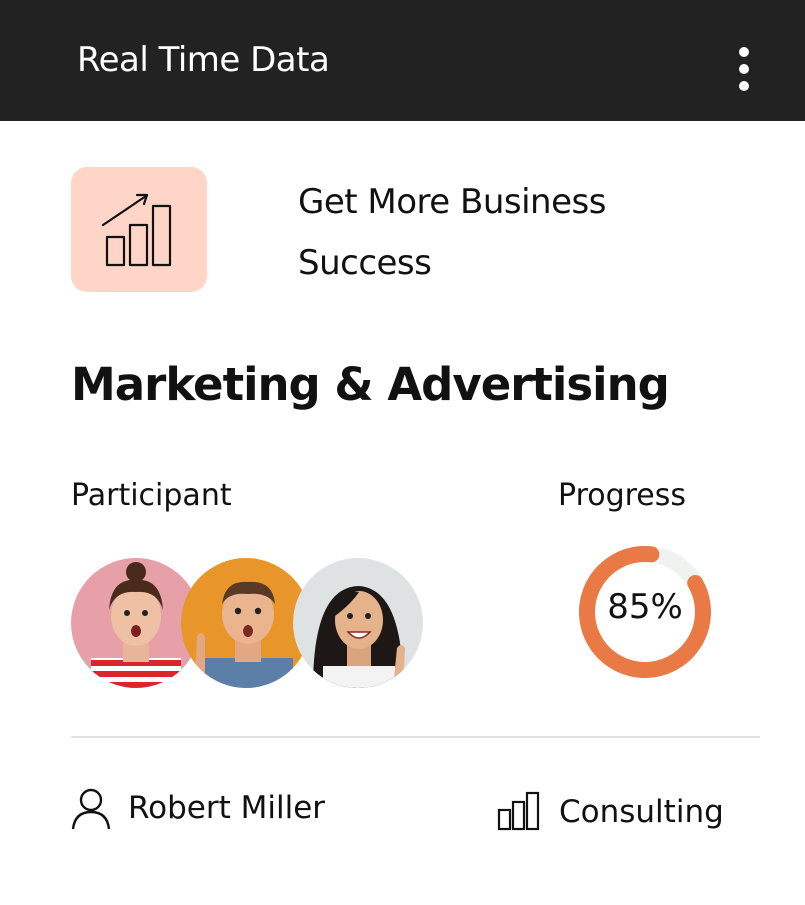  Describe the element at coordinates (151, 495) in the screenshot. I see `participant-label: Participant` at that location.